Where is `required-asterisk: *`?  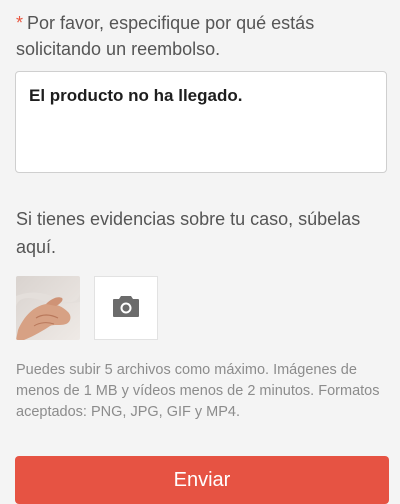
required-asterisk: * is located at coordinates (20, 23).